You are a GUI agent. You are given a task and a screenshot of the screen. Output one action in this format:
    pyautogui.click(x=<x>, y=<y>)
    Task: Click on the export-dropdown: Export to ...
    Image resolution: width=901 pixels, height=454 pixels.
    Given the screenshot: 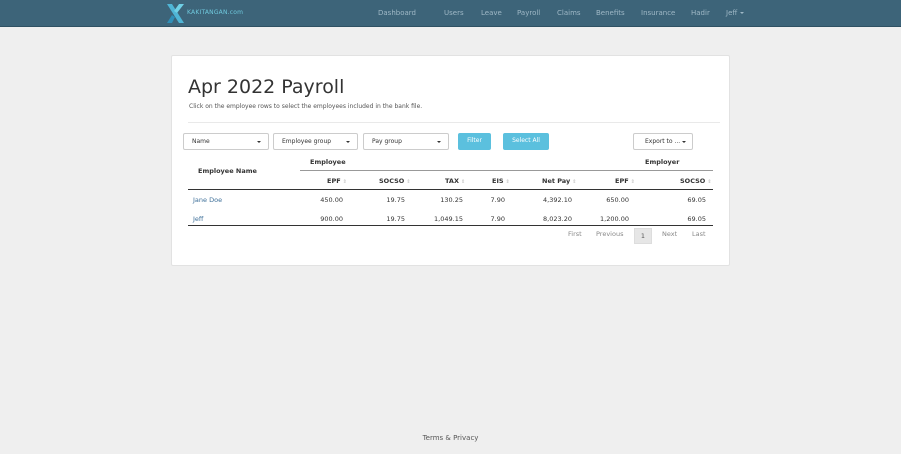 What is the action you would take?
    pyautogui.click(x=663, y=141)
    